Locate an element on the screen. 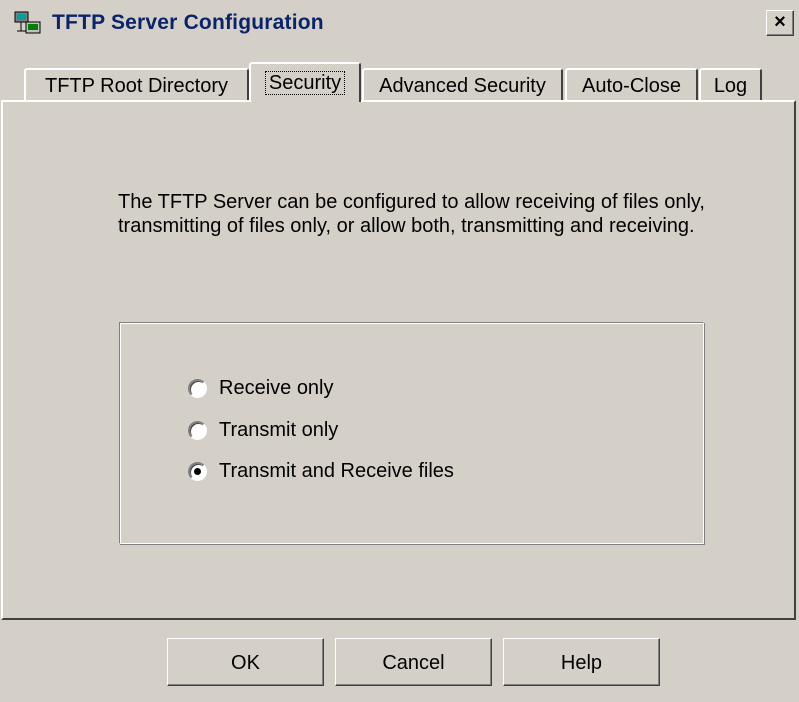 The height and width of the screenshot is (702, 799). tab-label: Security is located at coordinates (305, 83).